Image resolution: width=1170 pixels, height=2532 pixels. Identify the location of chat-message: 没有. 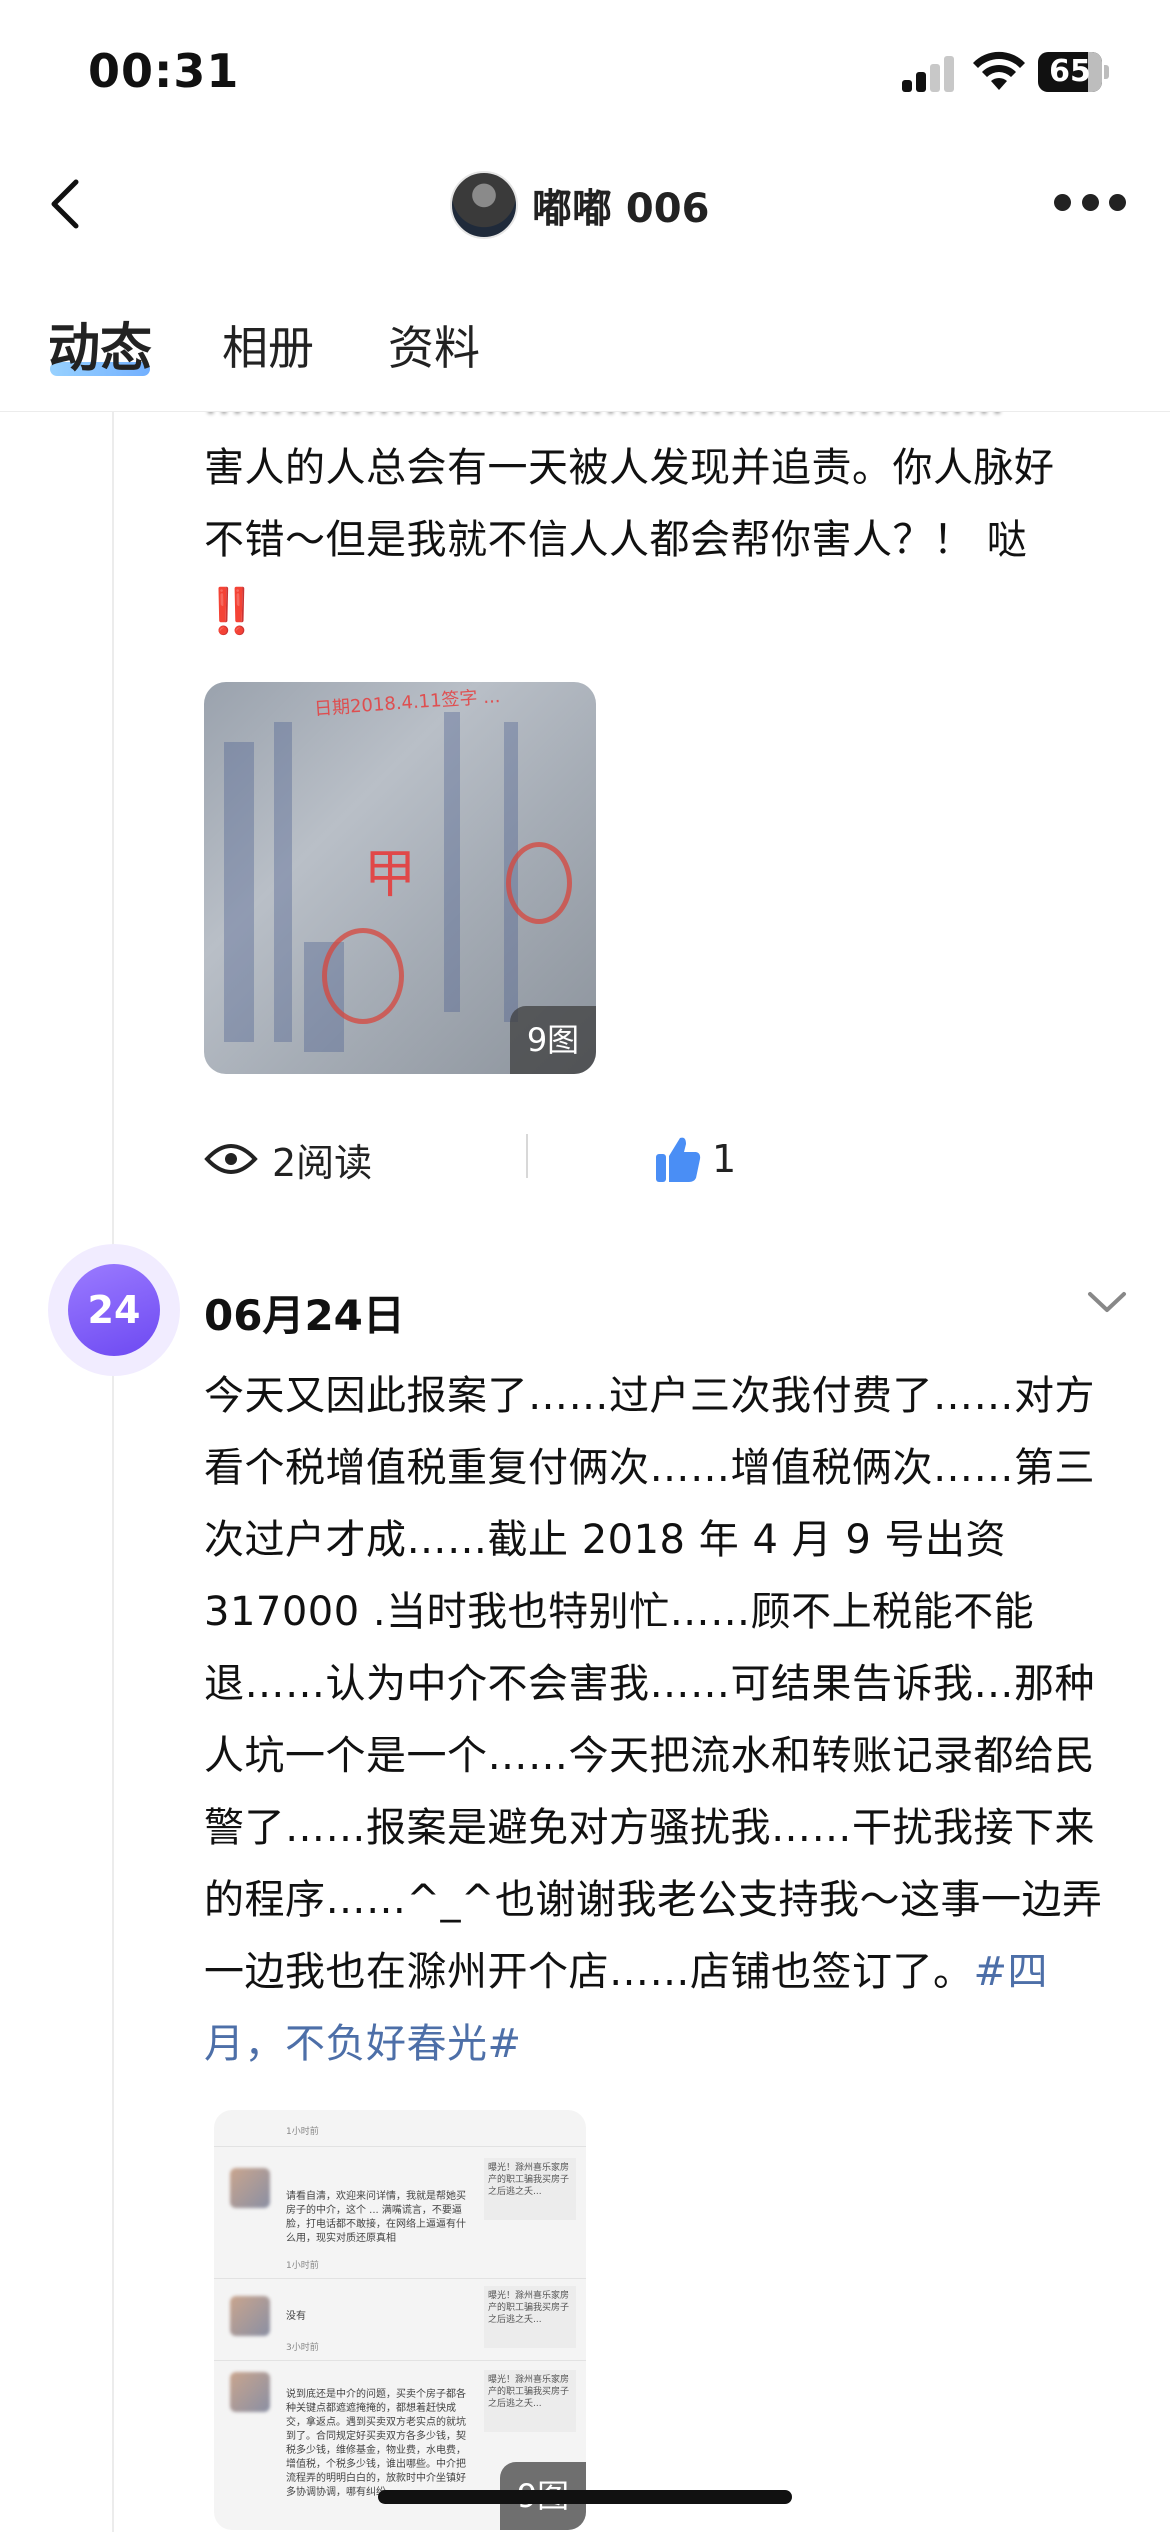
(296, 2316).